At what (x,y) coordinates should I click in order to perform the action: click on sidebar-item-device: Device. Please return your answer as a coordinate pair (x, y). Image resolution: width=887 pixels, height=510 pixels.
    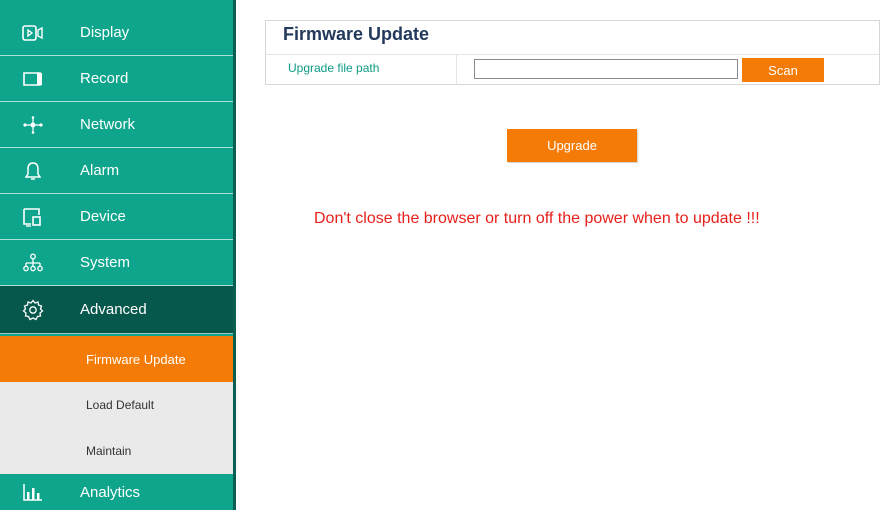
    Looking at the image, I should click on (116, 217).